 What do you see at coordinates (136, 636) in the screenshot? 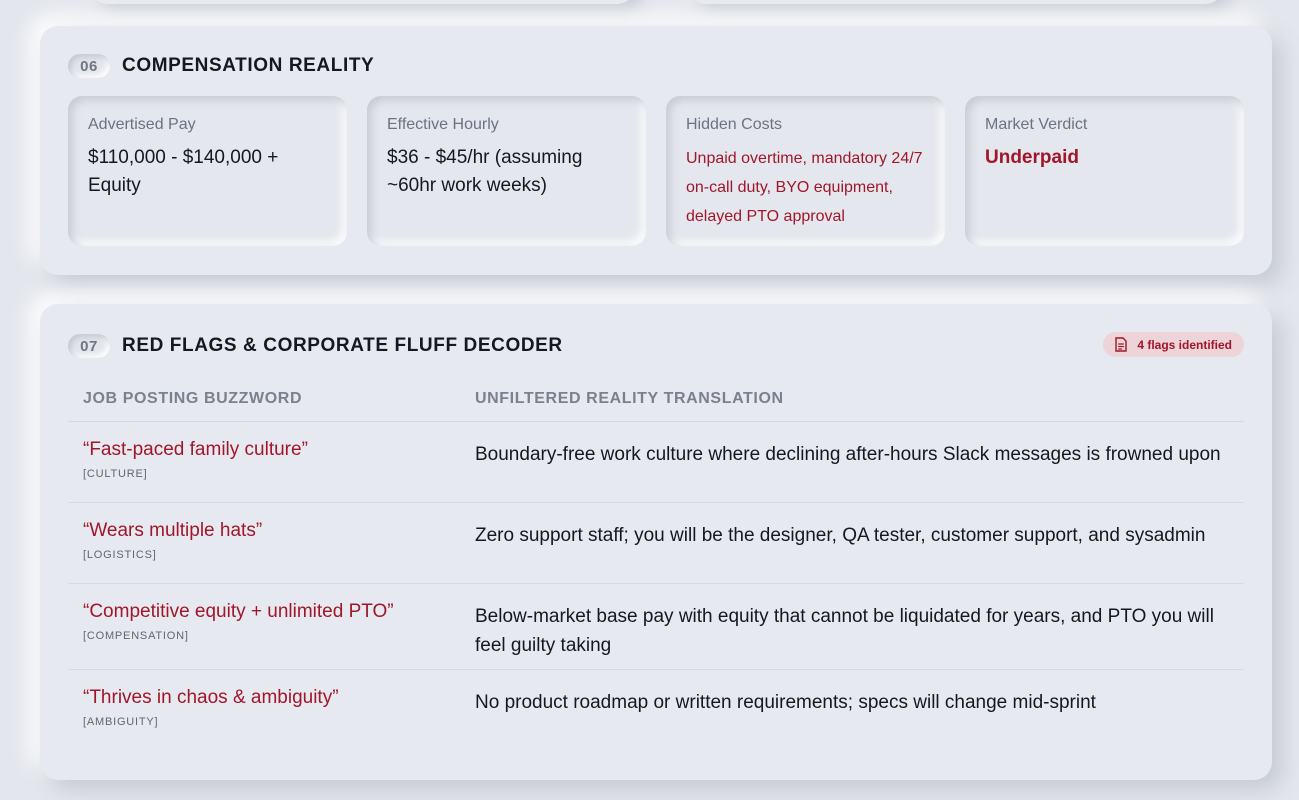
I see `category-tag: [COMPENSATION]` at bounding box center [136, 636].